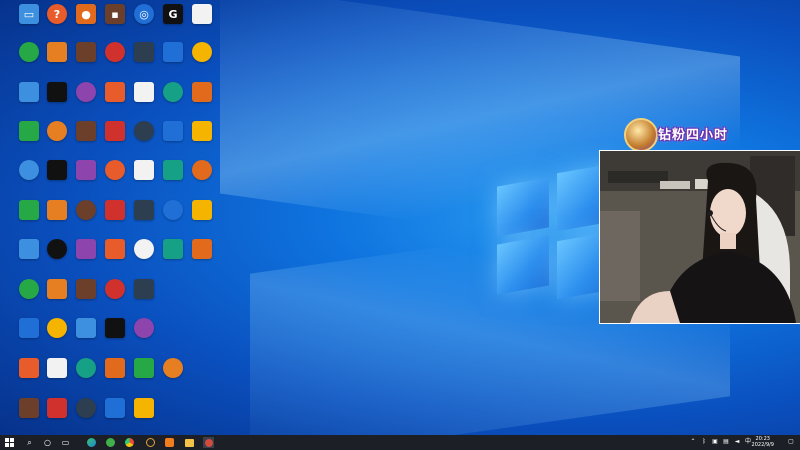 Image resolution: width=800 pixels, height=450 pixels. Describe the element at coordinates (693, 135) in the screenshot. I see `badge-text: 钻粉四小时` at that location.